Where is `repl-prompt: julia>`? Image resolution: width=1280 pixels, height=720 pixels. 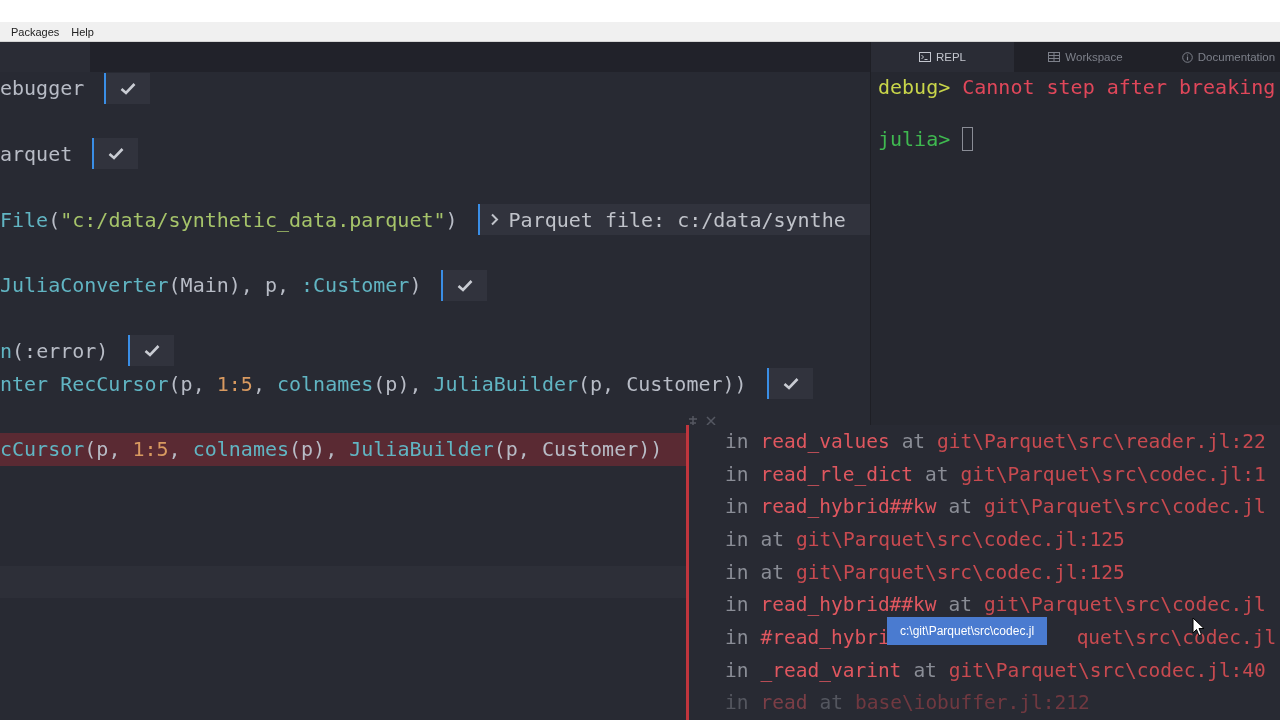
repl-prompt: julia> is located at coordinates (914, 139).